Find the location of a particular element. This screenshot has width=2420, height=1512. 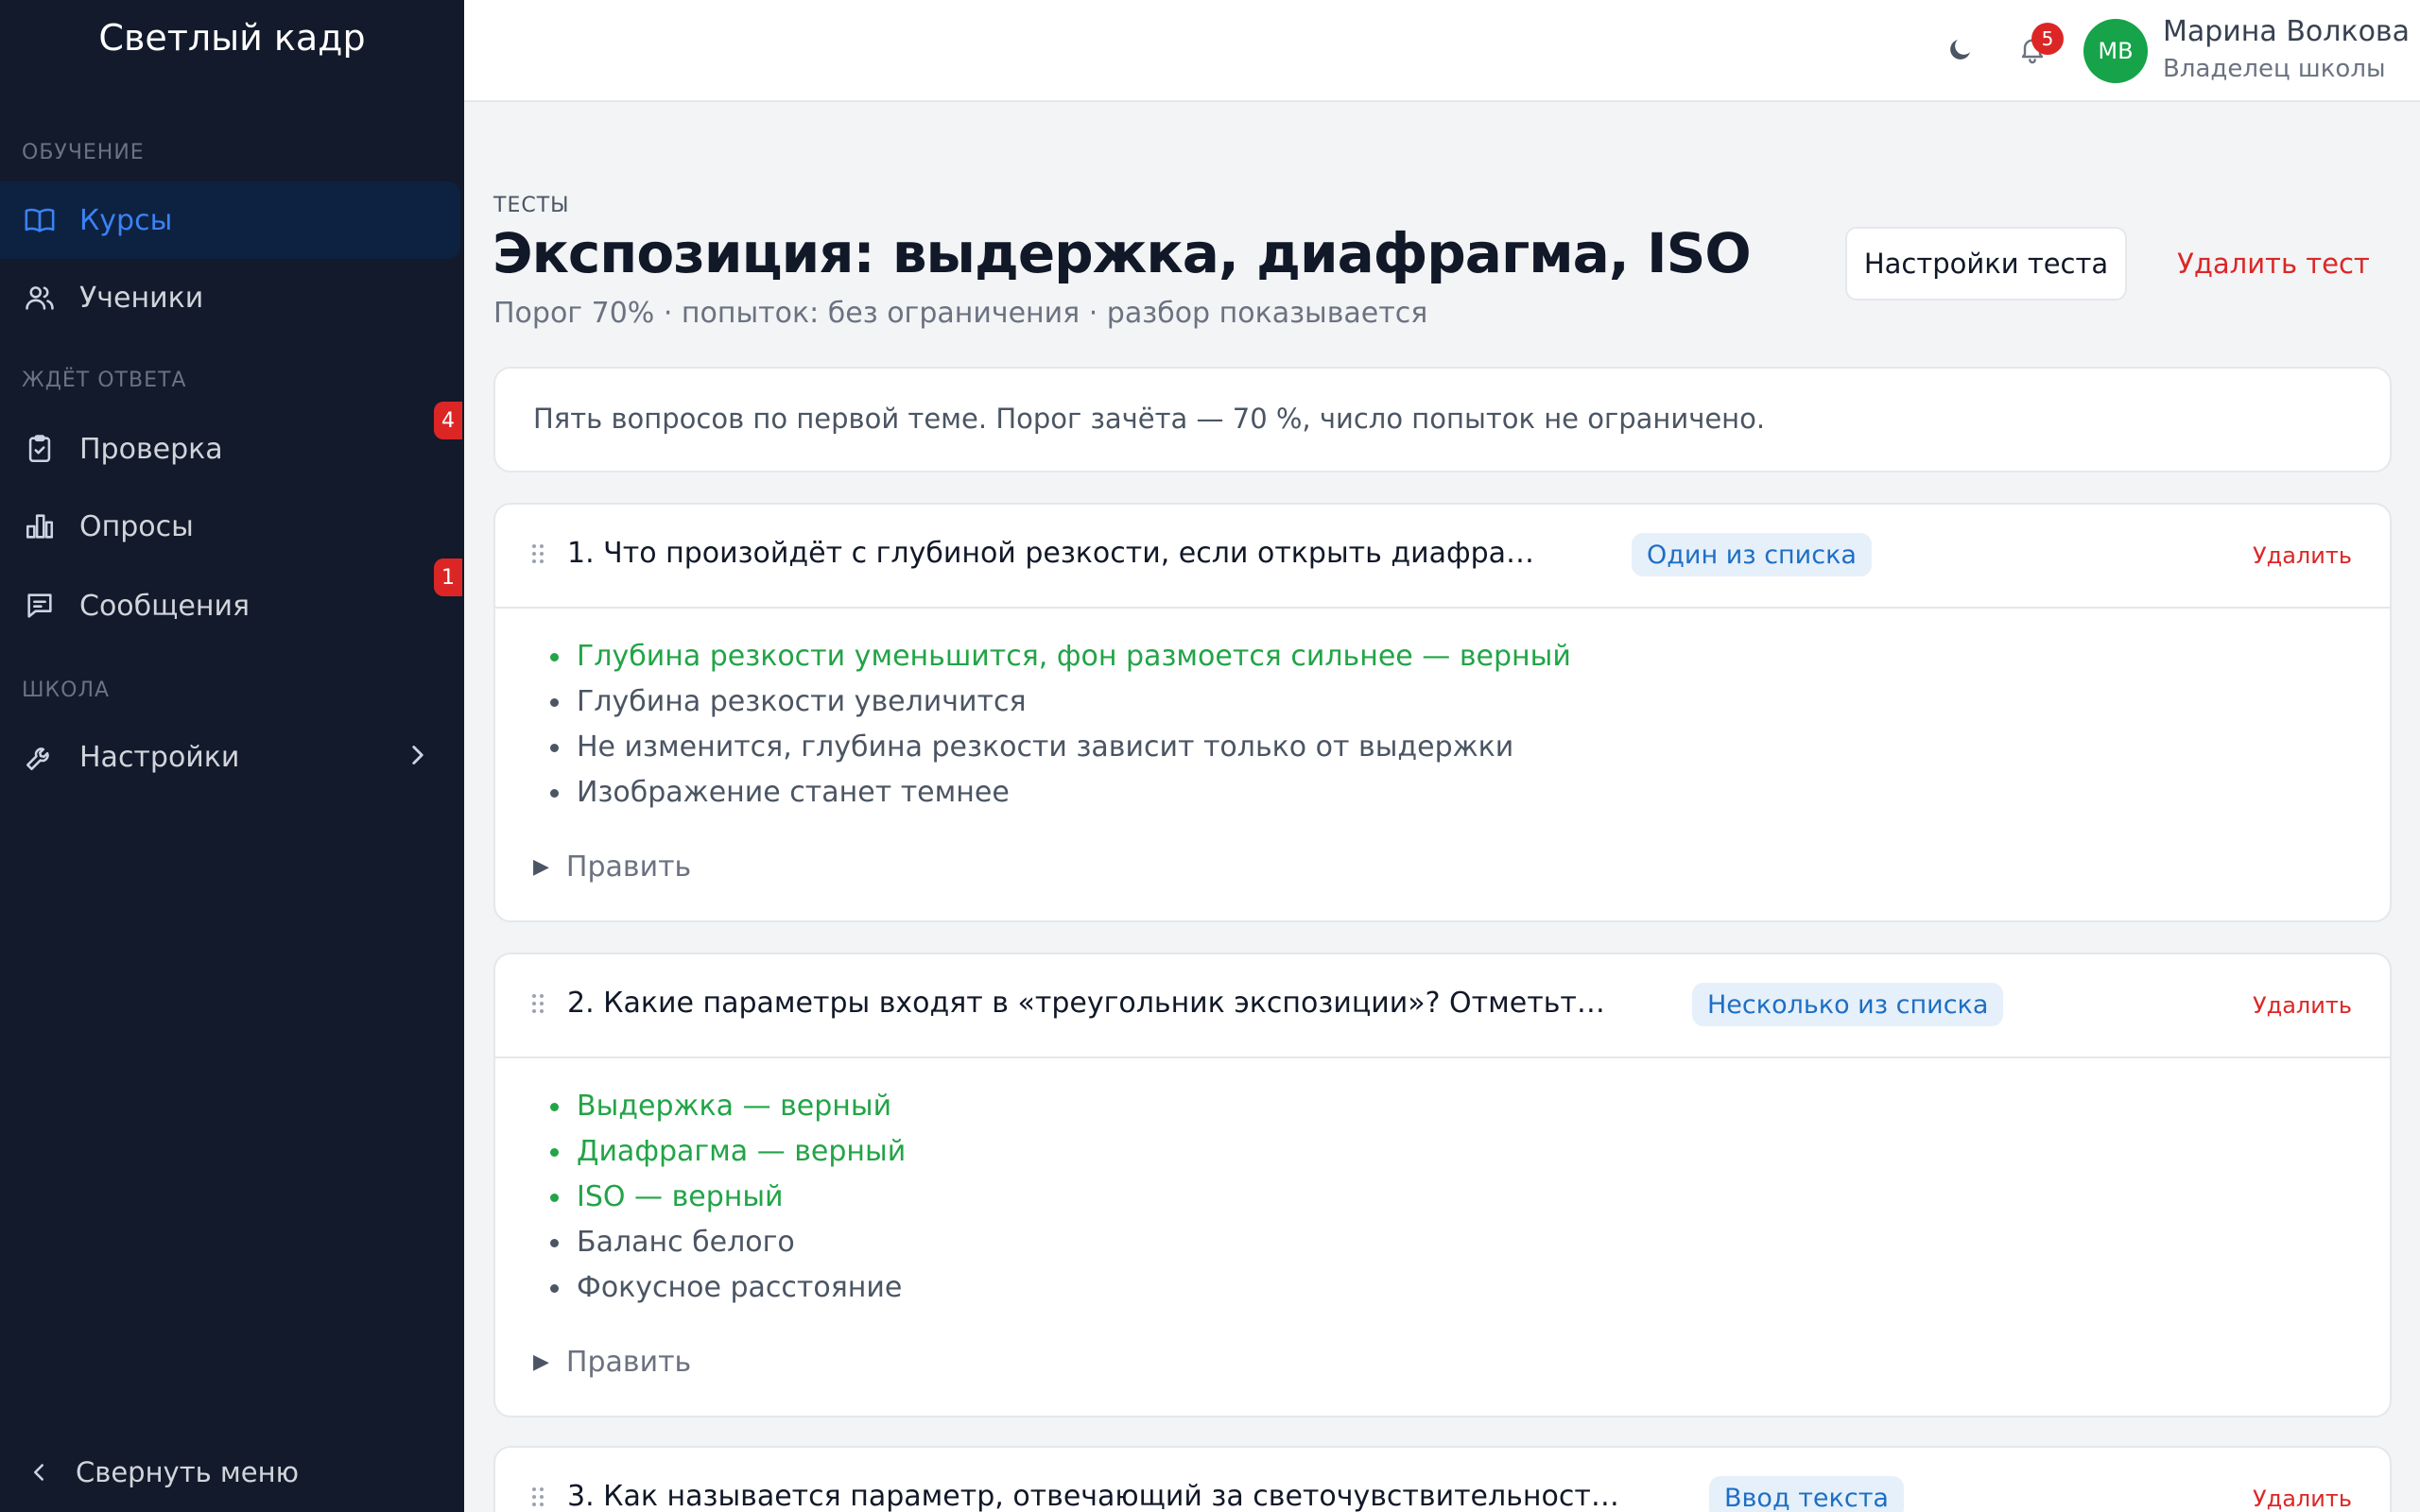

question-type-badge: Несколько из списка is located at coordinates (1848, 1004).